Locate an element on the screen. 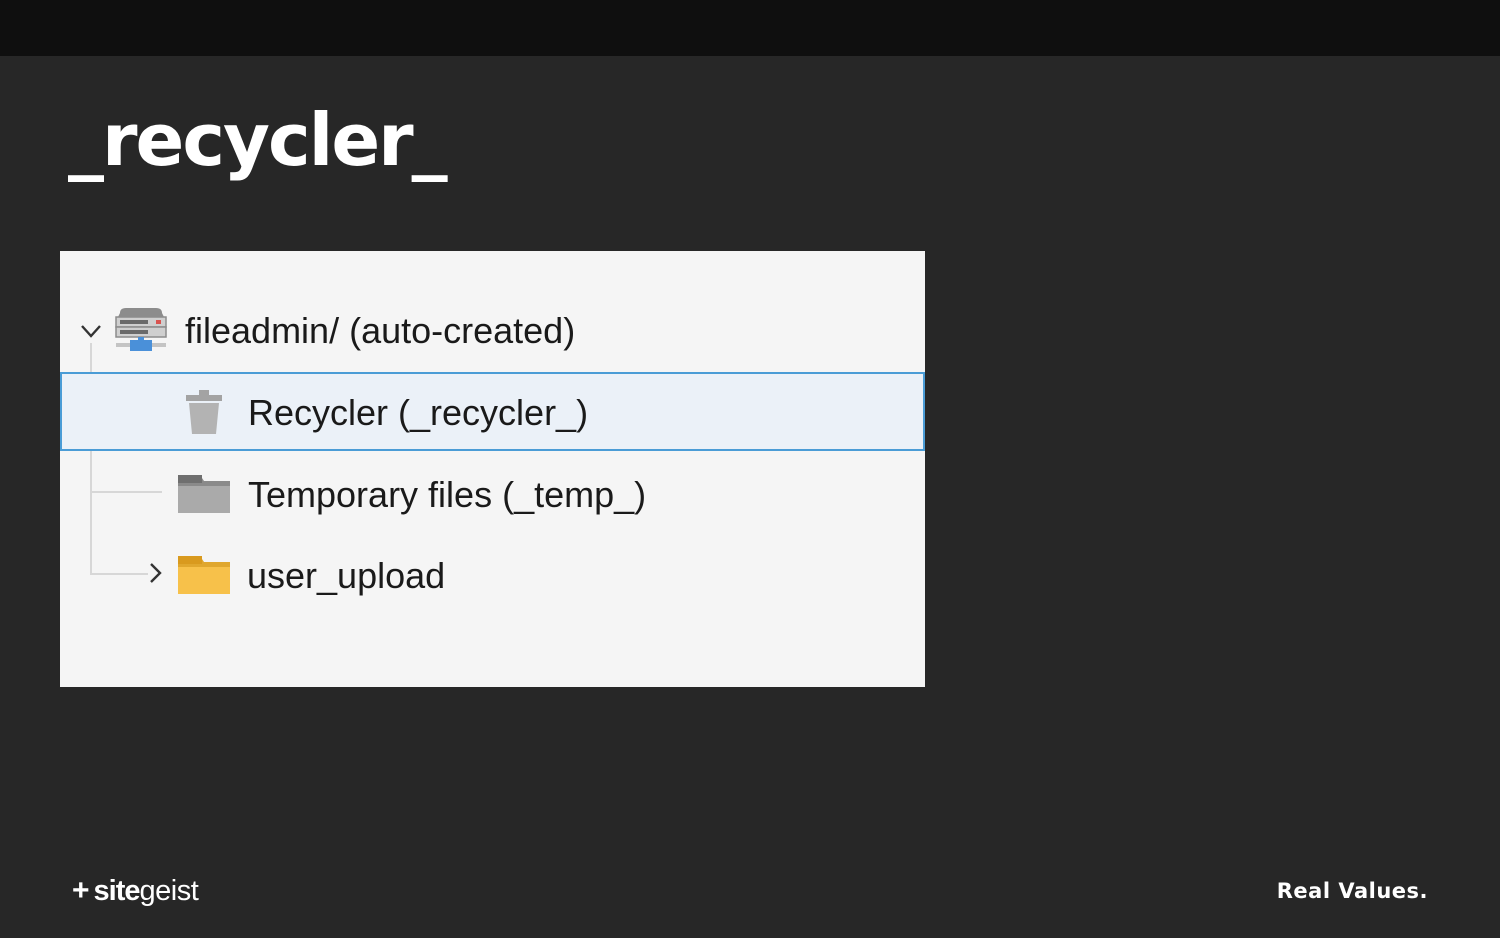 This screenshot has height=938, width=1500. slide-title: _recycler_ is located at coordinates (258, 140).